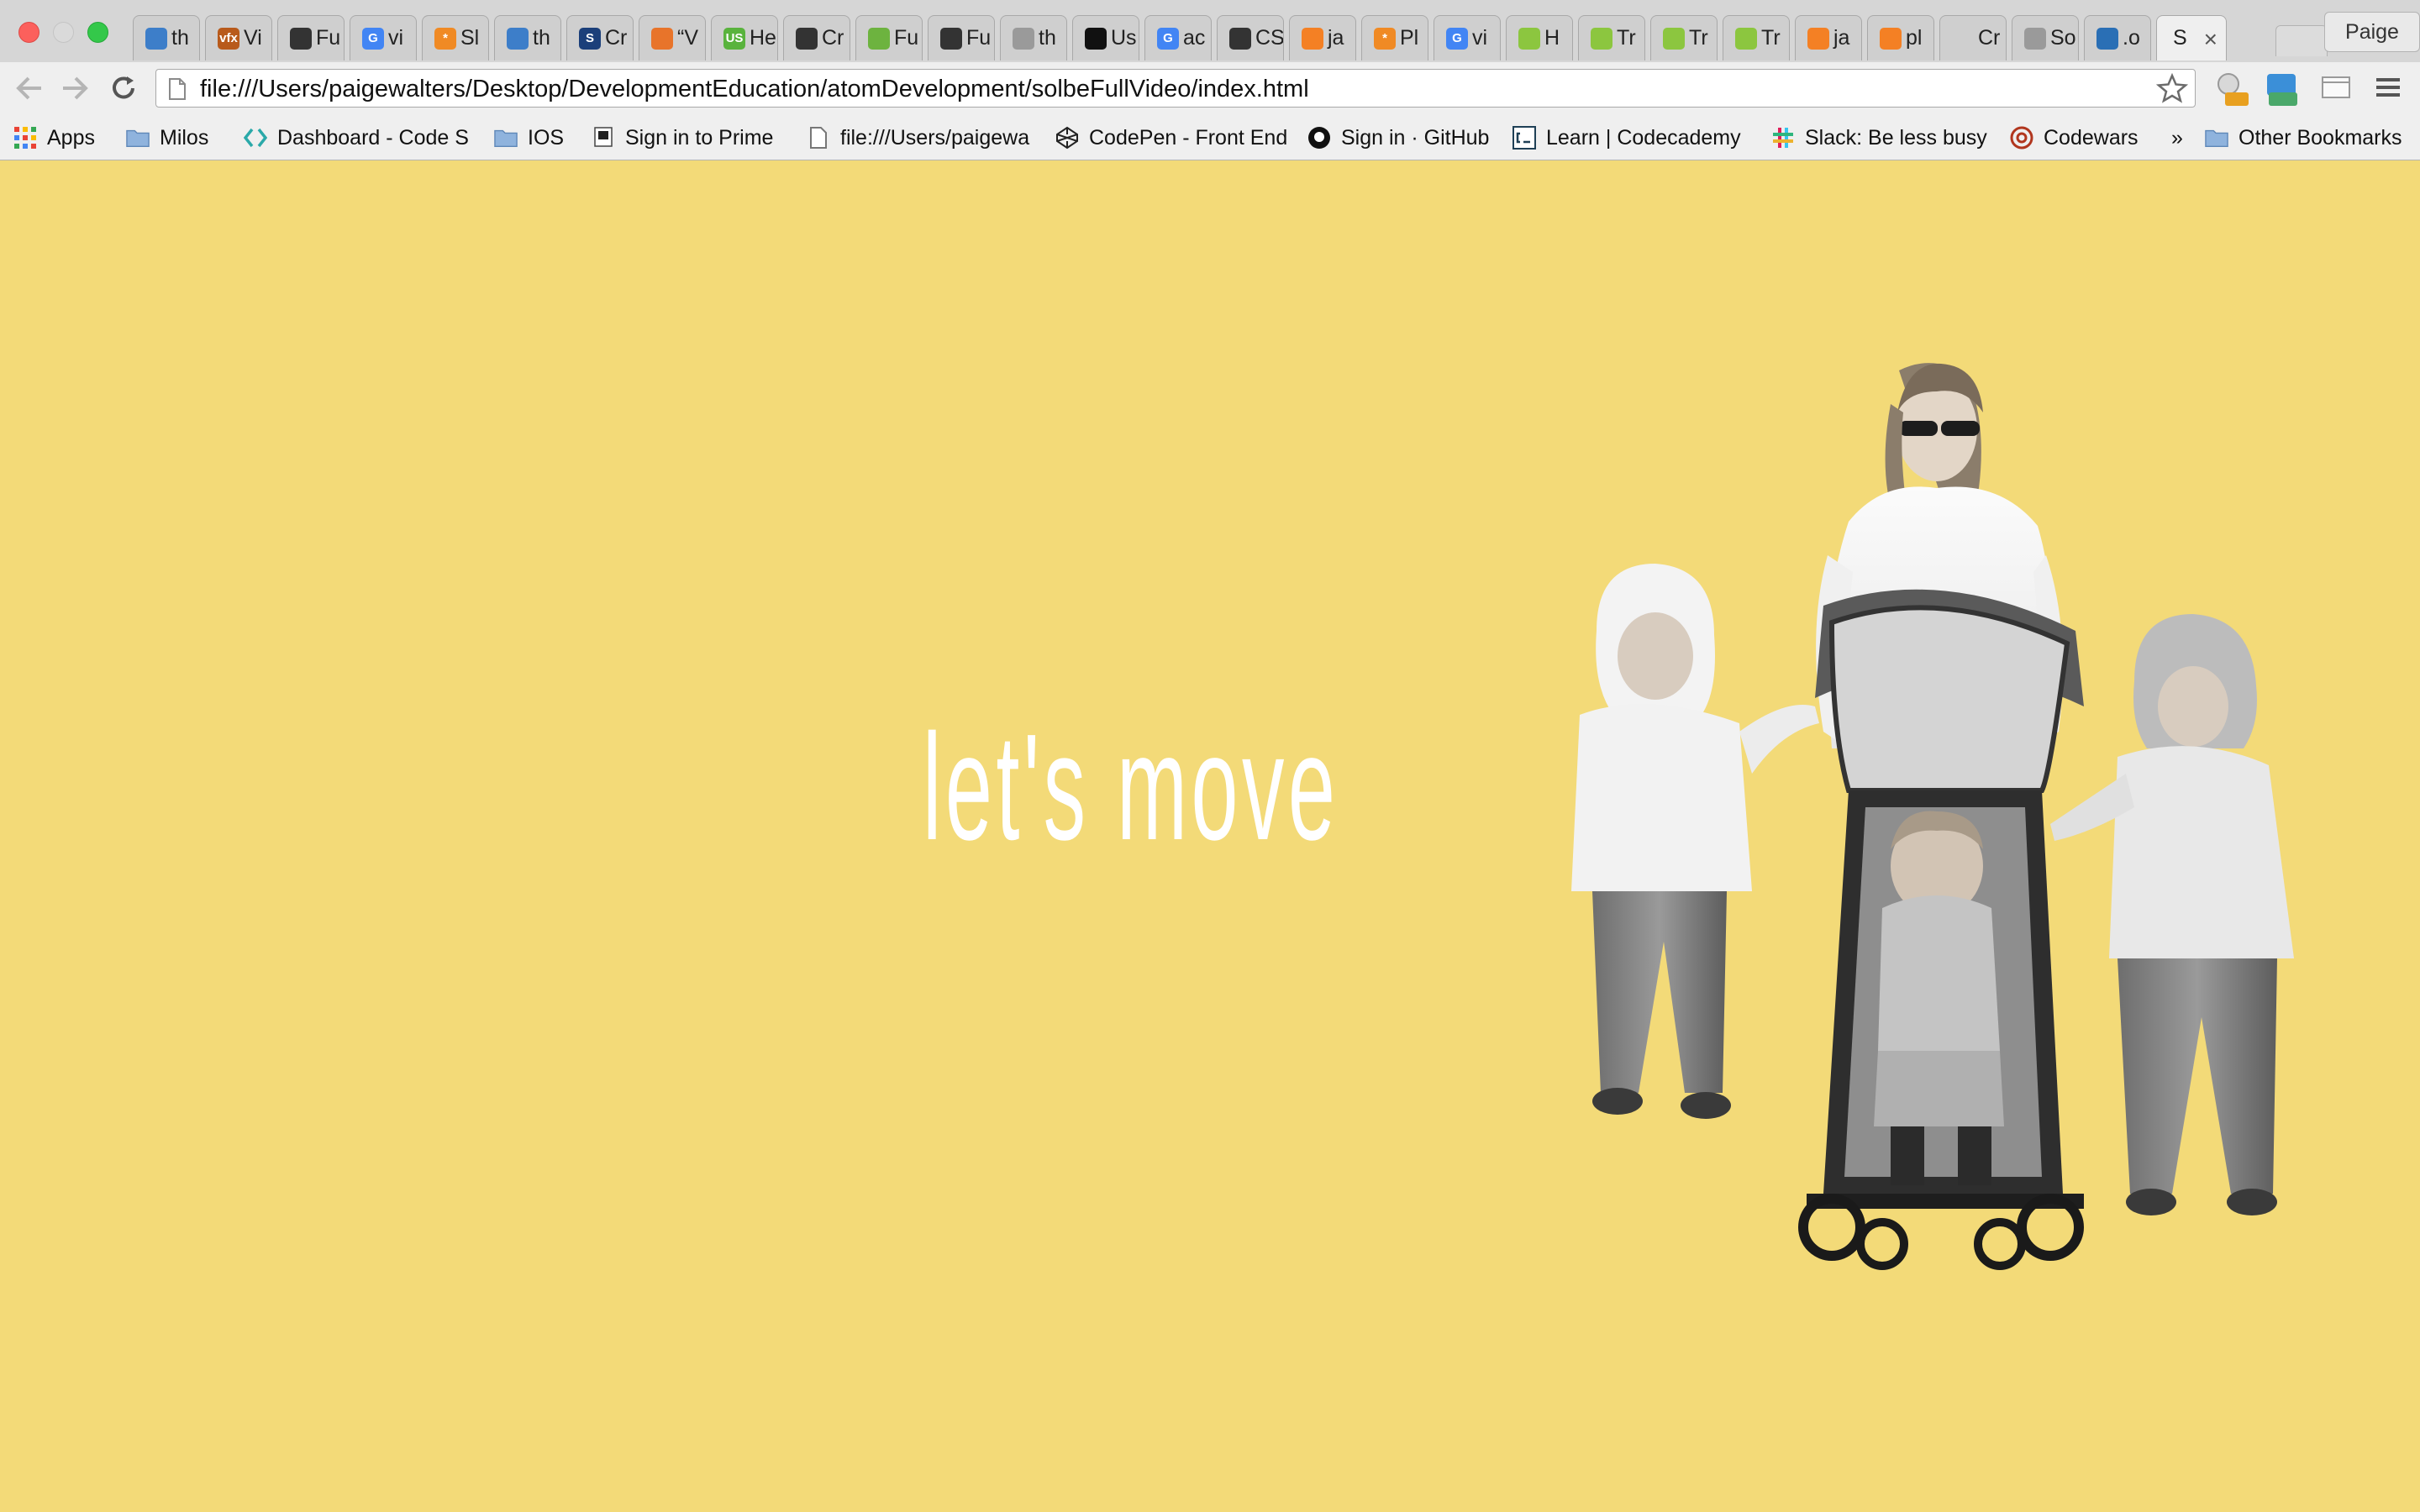 This screenshot has height=1512, width=2420. What do you see at coordinates (356, 138) in the screenshot?
I see `bookmark-item: Dashboard - Code S` at bounding box center [356, 138].